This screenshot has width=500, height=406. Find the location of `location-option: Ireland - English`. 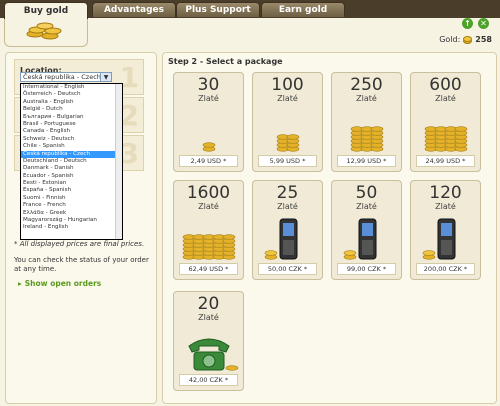

location-option: Ireland - English is located at coordinates (71, 227).